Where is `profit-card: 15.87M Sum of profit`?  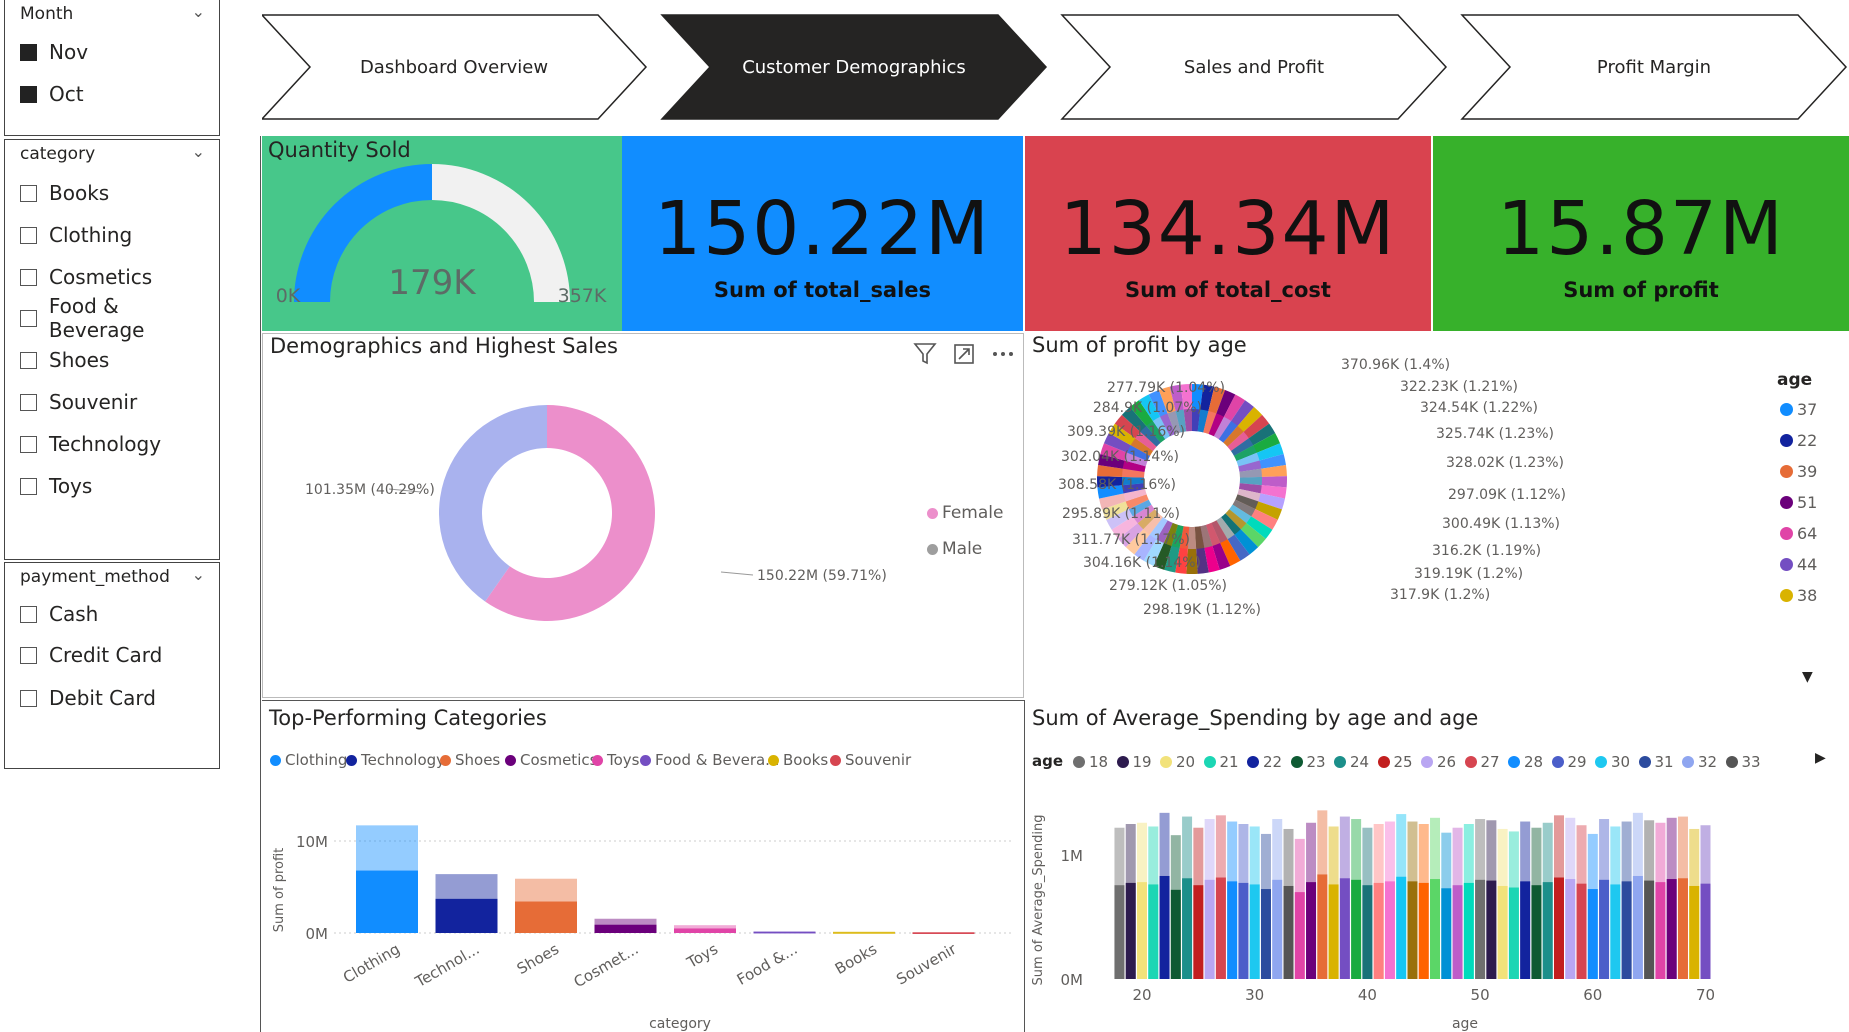
profit-card: 15.87M Sum of profit is located at coordinates (1641, 233).